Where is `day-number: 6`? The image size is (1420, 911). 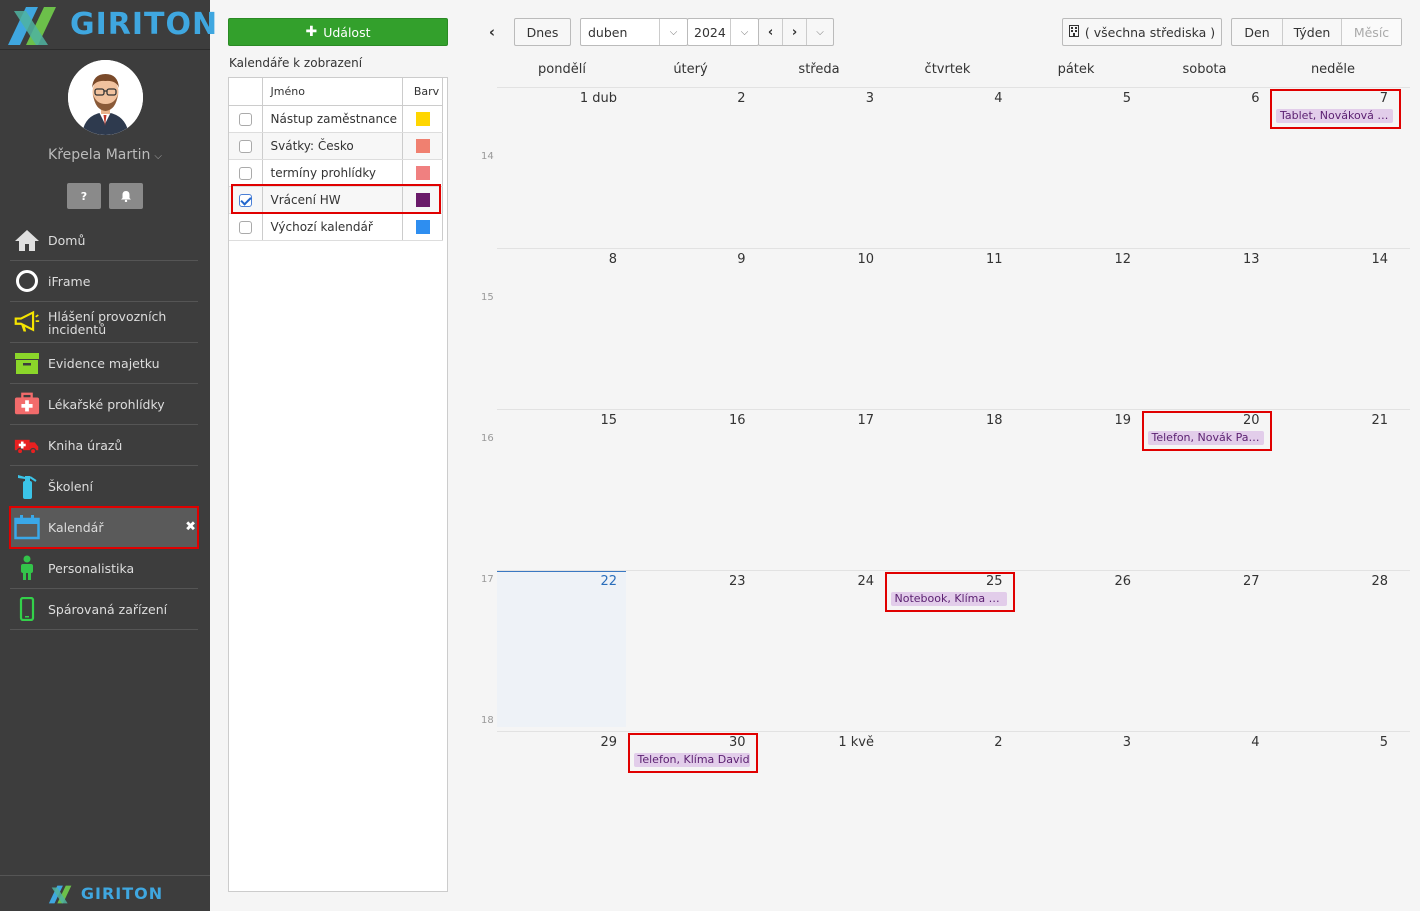 day-number: 6 is located at coordinates (1199, 98).